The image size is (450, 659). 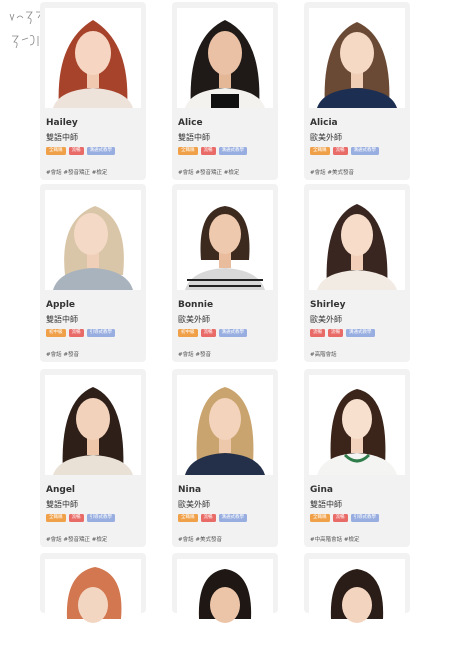 I want to click on teacher-name: Angel, so click(x=61, y=490).